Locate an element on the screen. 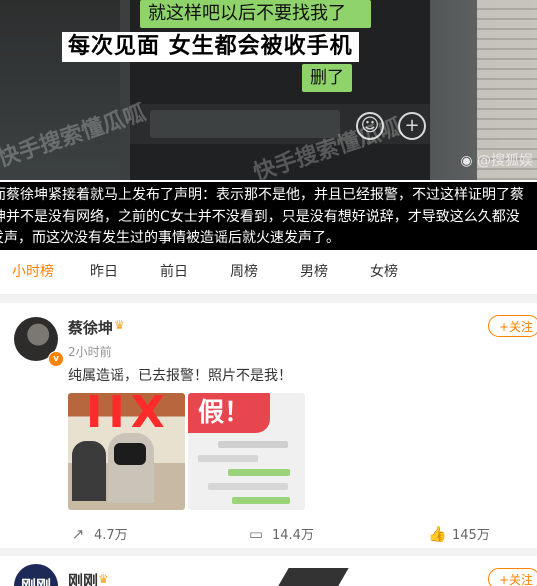 This screenshot has height=586, width=537. post-image-partial is located at coordinates (310, 577).